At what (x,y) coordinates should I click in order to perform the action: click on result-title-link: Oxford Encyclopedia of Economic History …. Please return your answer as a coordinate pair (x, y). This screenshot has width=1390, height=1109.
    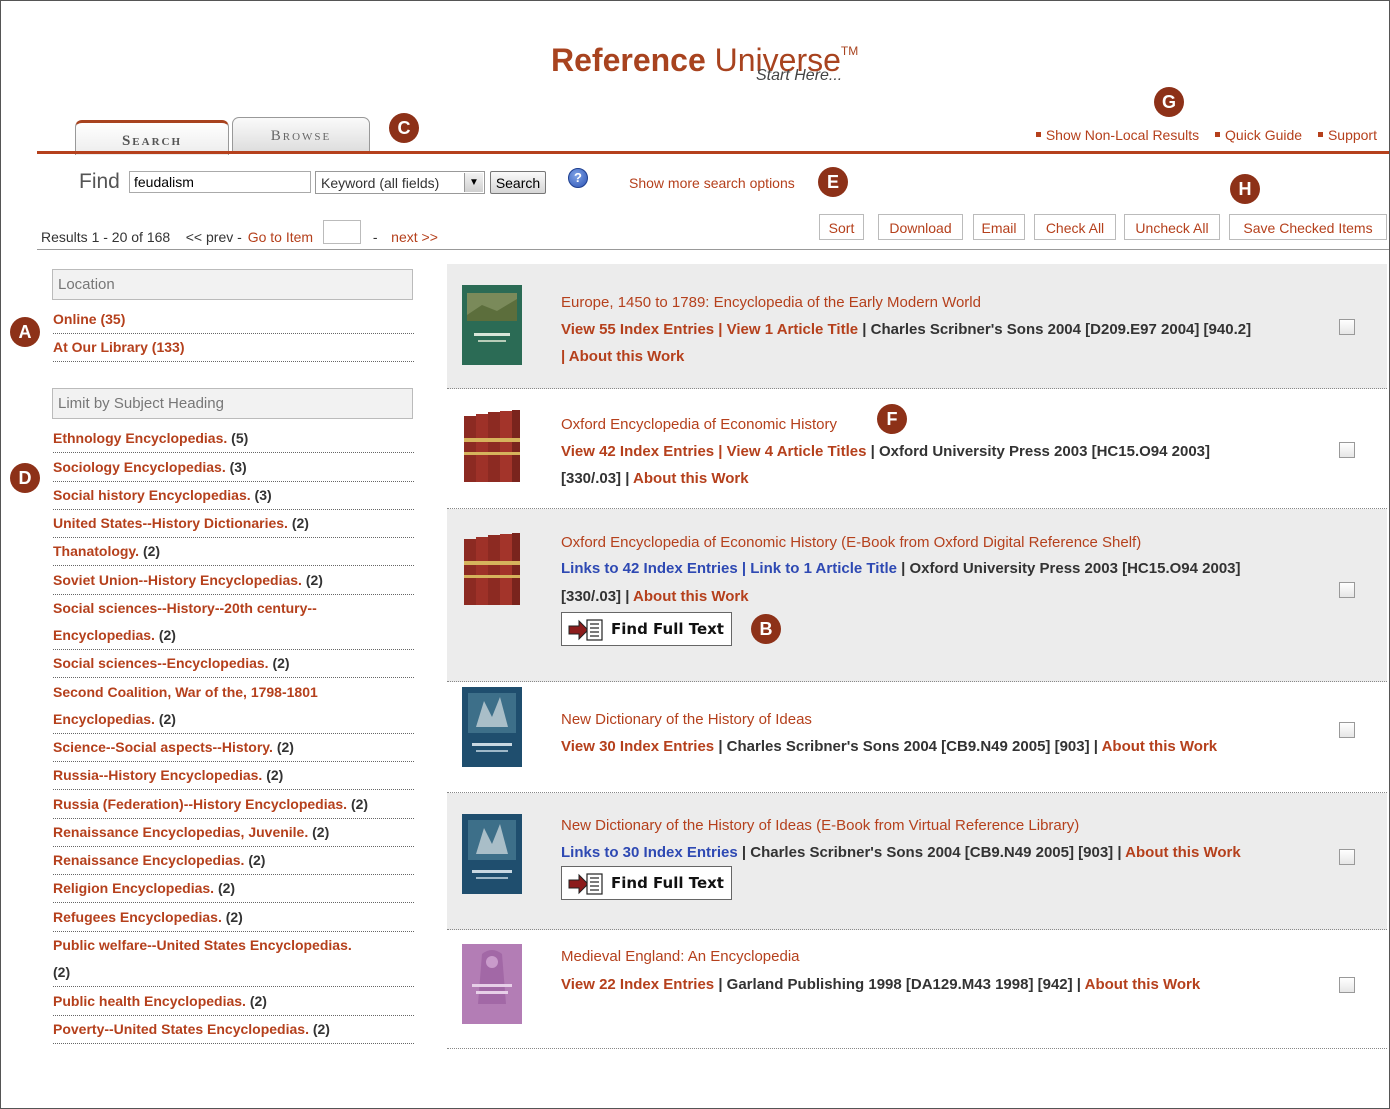
    Looking at the image, I should click on (851, 542).